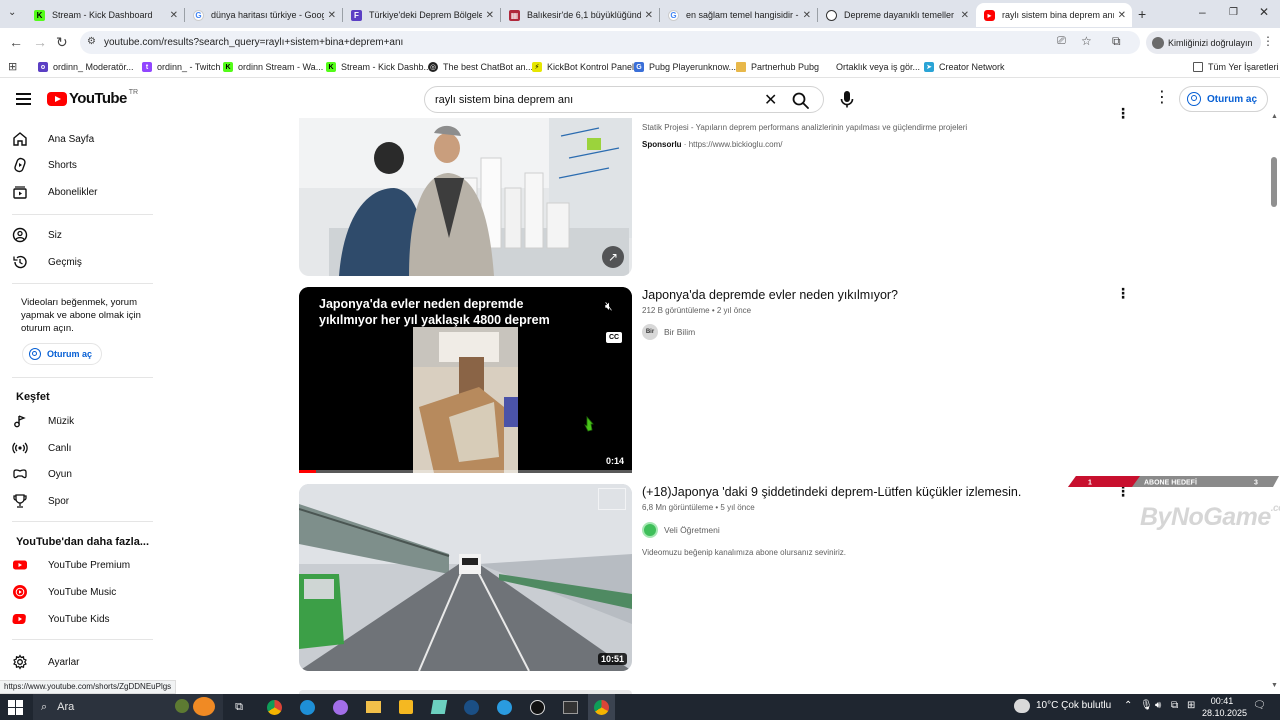 The width and height of the screenshot is (1280, 720). I want to click on tab-balikesir-news: ▦ Balıkesir'de 6,1 büyüklüğünde ✕, so click(580, 15).